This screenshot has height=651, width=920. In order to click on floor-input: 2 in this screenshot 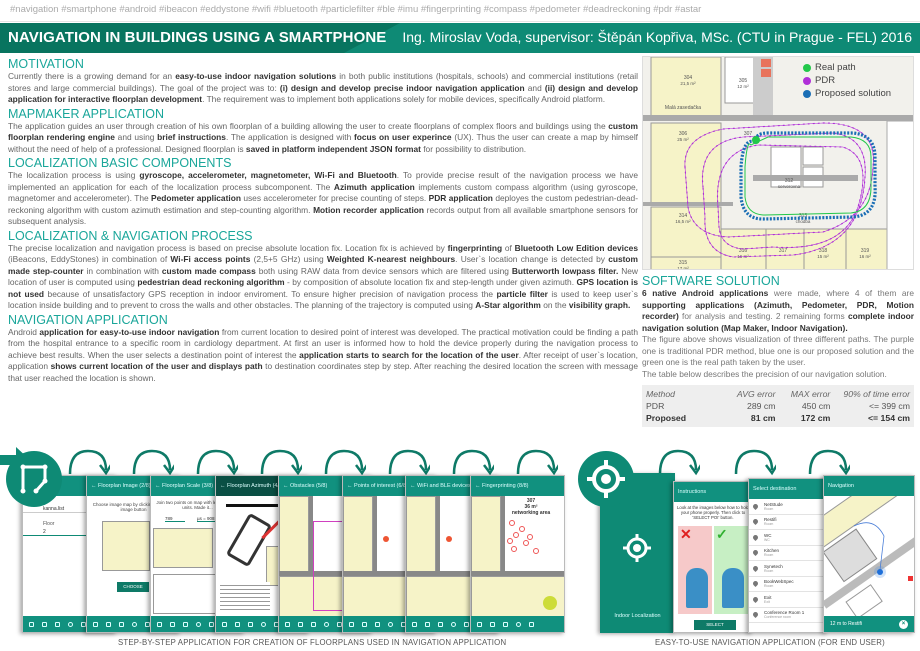, I will do `click(58, 531)`.